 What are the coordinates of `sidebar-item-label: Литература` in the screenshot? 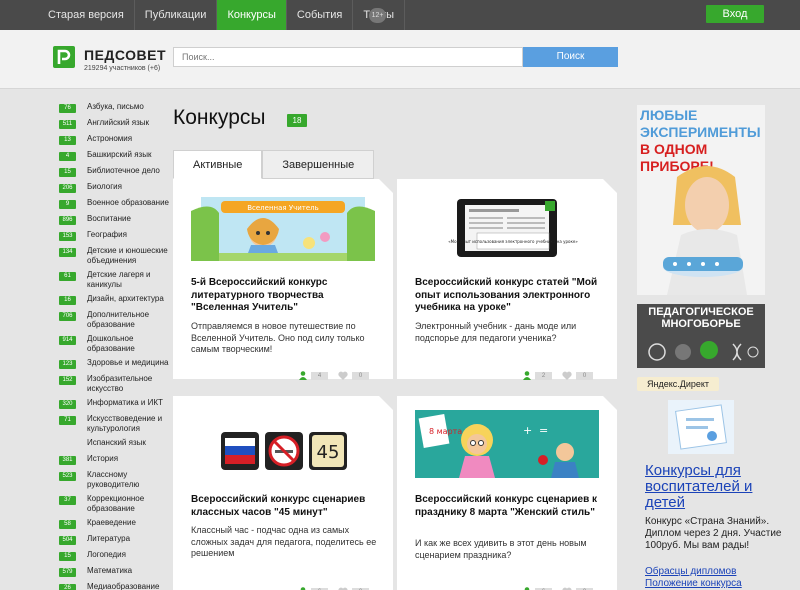 It's located at (103, 539).